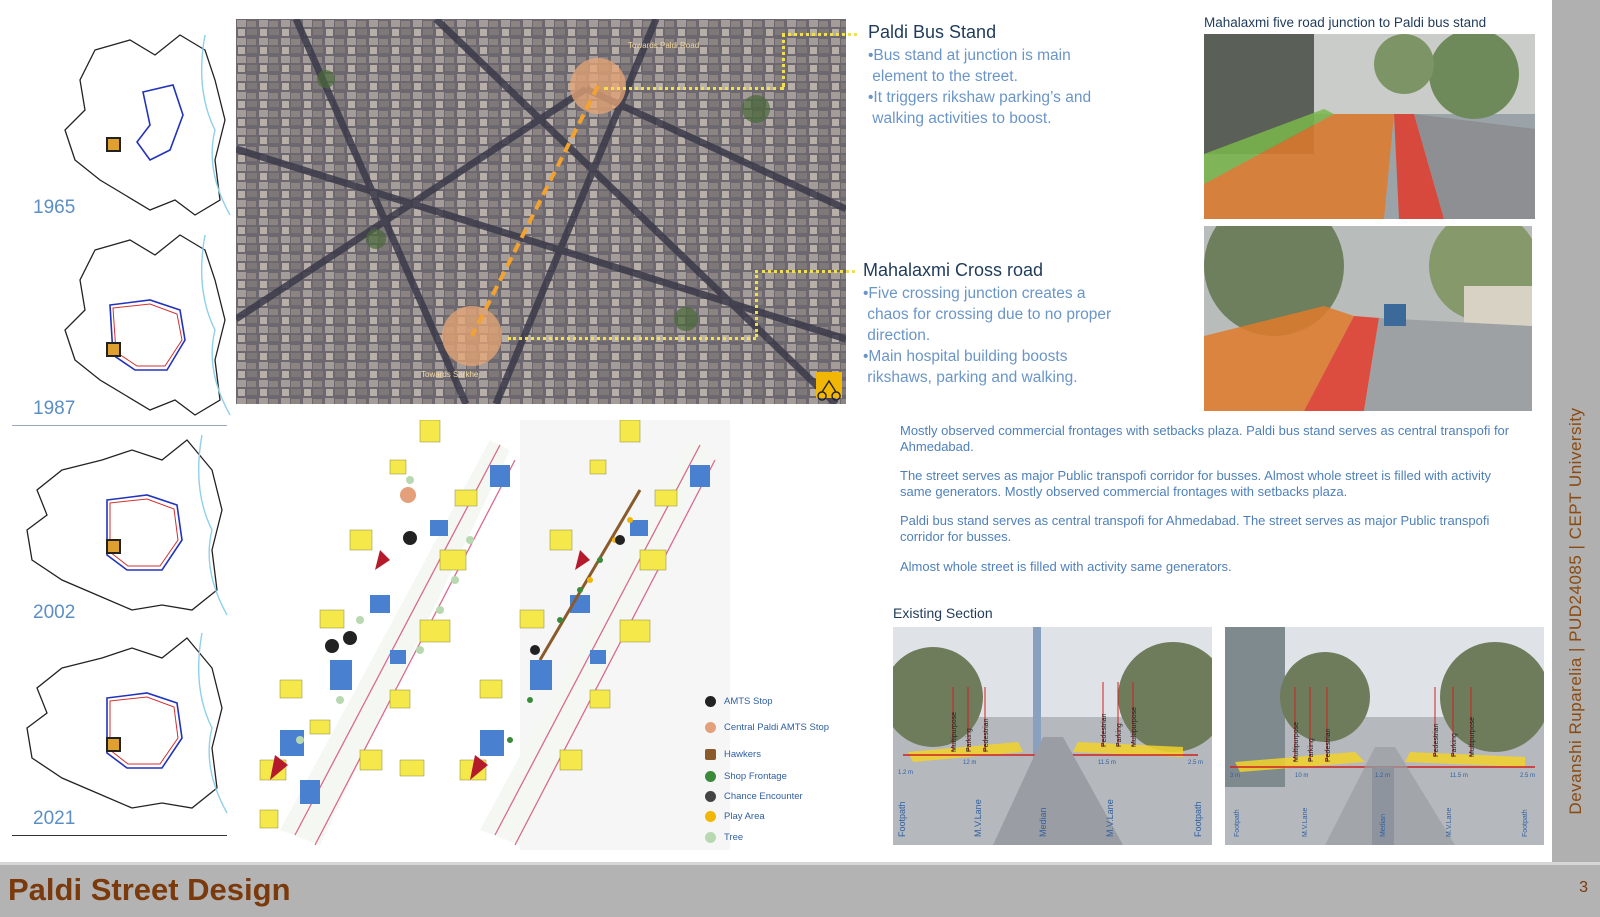  What do you see at coordinates (1311, 750) in the screenshot?
I see `section-right-top-parking: Parking` at bounding box center [1311, 750].